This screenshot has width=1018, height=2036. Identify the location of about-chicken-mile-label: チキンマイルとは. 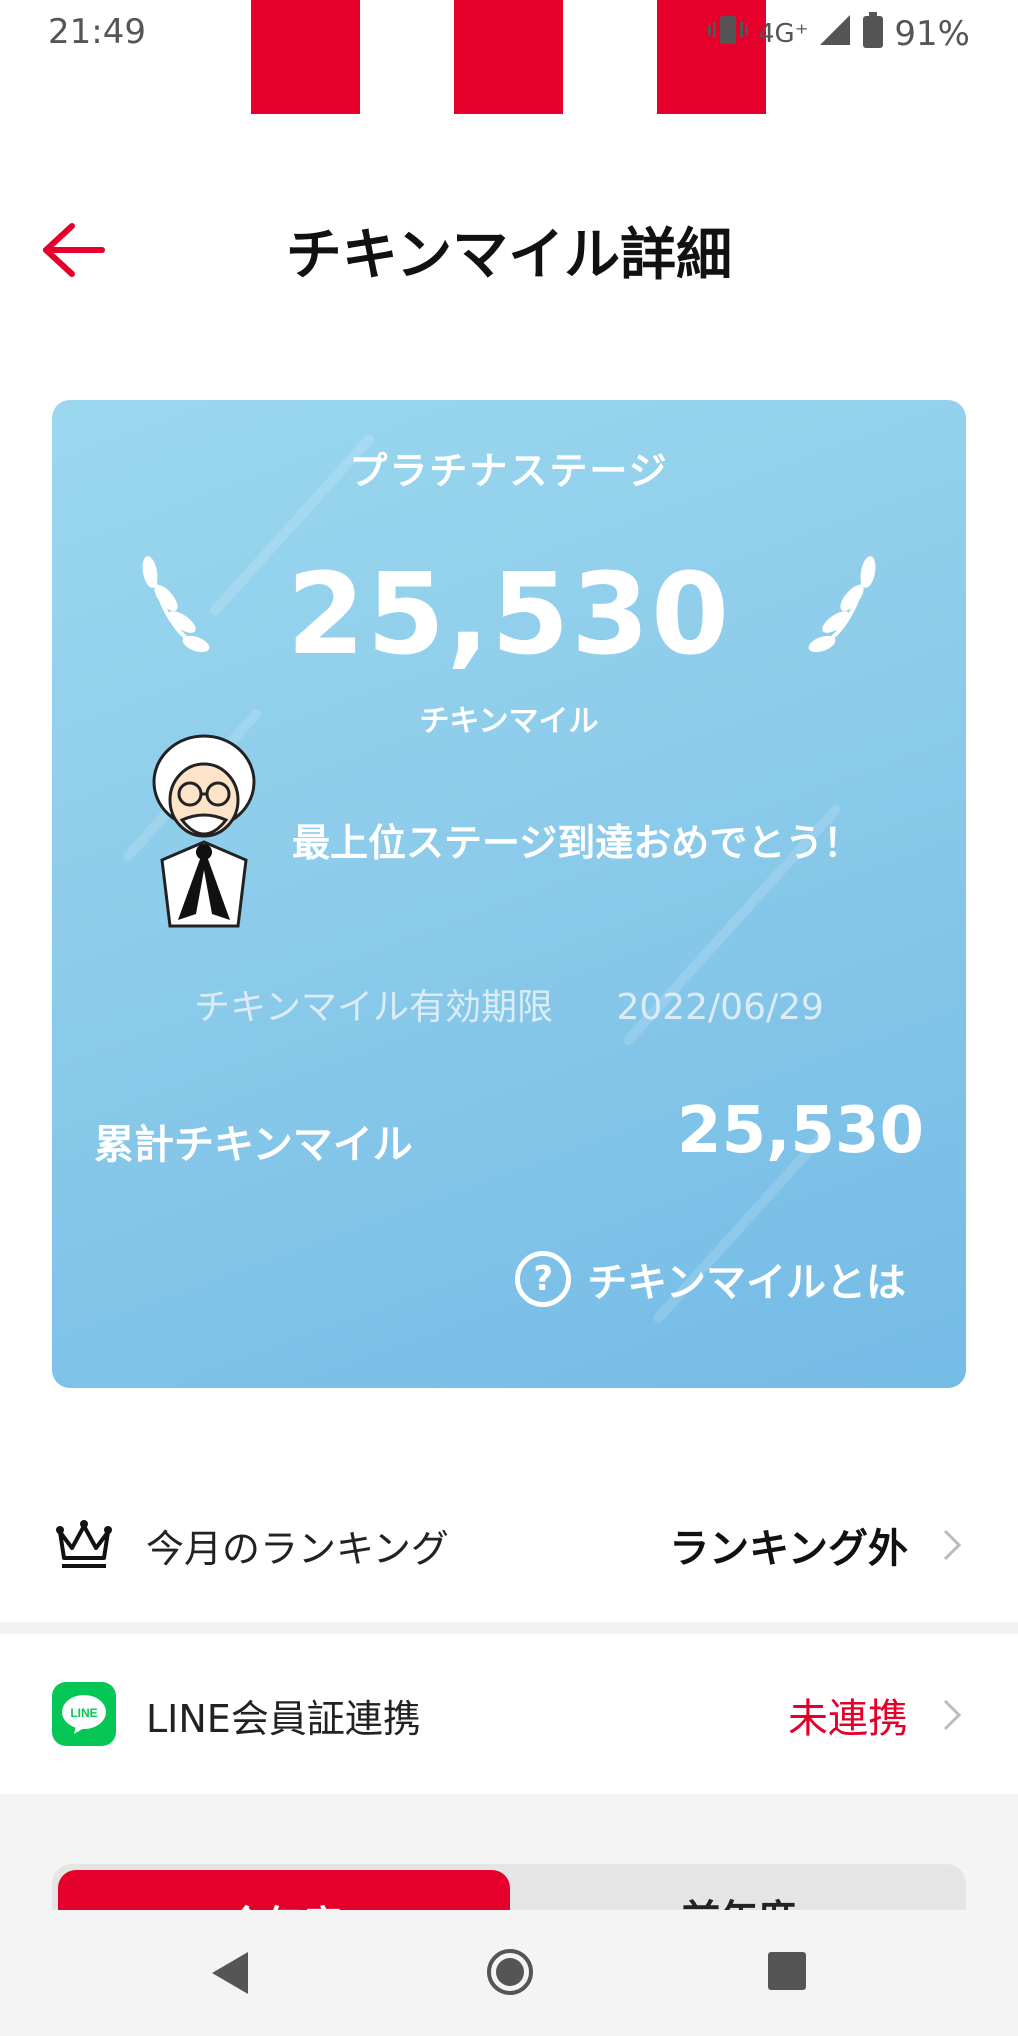
(746, 1283).